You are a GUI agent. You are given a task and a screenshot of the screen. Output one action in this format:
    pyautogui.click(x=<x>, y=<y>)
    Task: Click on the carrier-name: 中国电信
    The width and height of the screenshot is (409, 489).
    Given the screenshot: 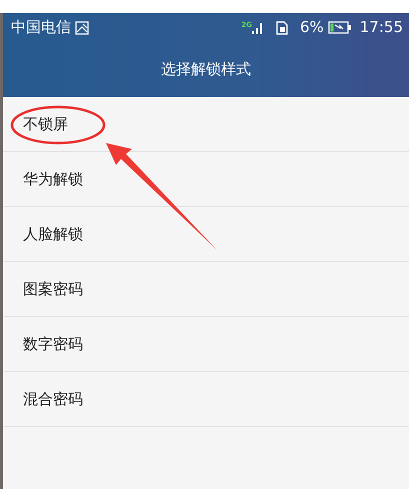 What is the action you would take?
    pyautogui.click(x=41, y=27)
    